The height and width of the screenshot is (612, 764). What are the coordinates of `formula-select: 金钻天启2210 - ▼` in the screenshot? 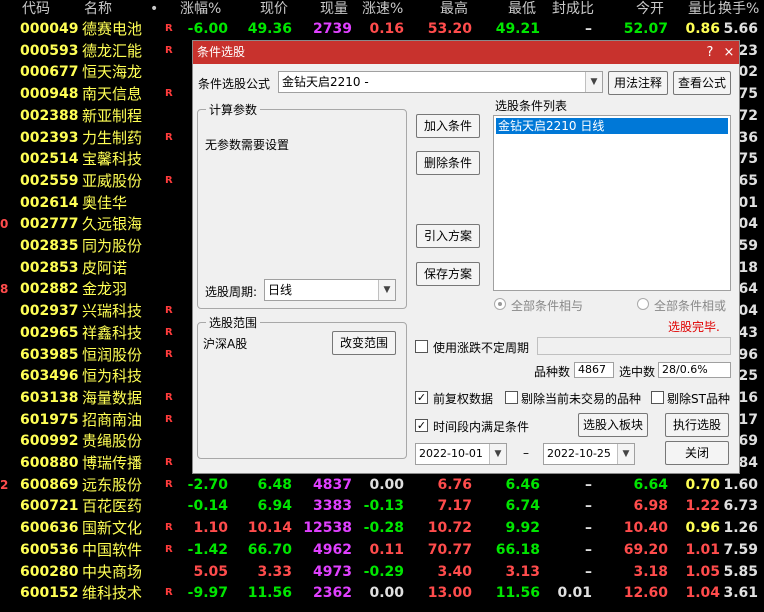 It's located at (440, 82).